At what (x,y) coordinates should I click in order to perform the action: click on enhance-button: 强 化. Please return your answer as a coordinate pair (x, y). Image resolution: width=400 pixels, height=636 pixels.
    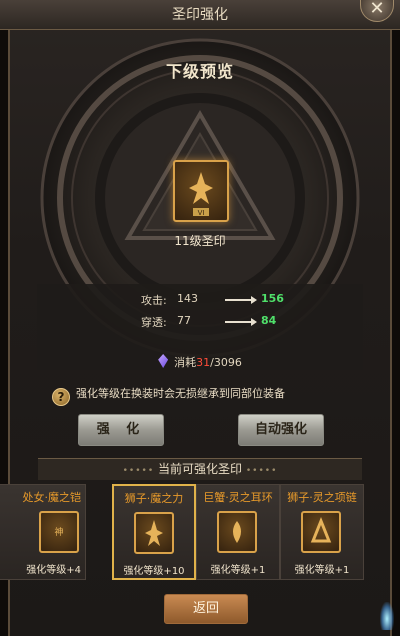
    Looking at the image, I should click on (121, 430).